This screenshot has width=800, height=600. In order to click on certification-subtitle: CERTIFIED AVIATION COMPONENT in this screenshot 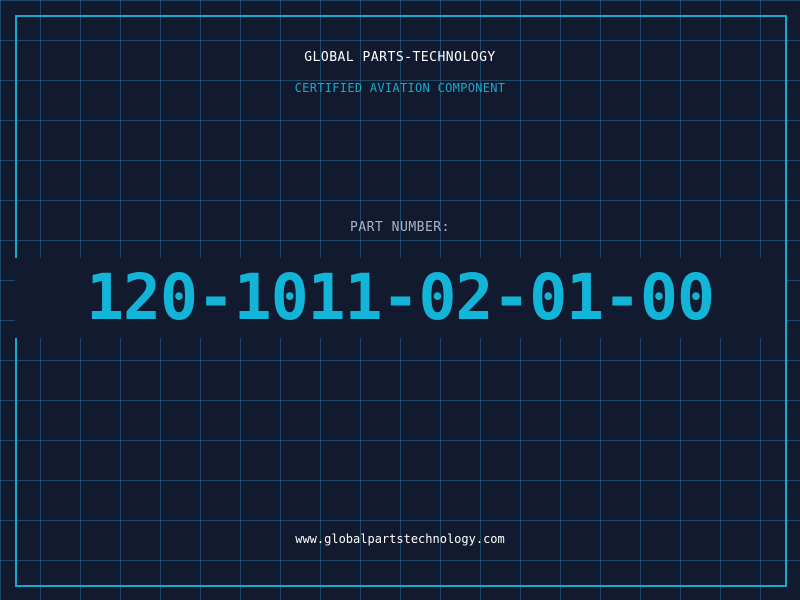, I will do `click(400, 88)`.